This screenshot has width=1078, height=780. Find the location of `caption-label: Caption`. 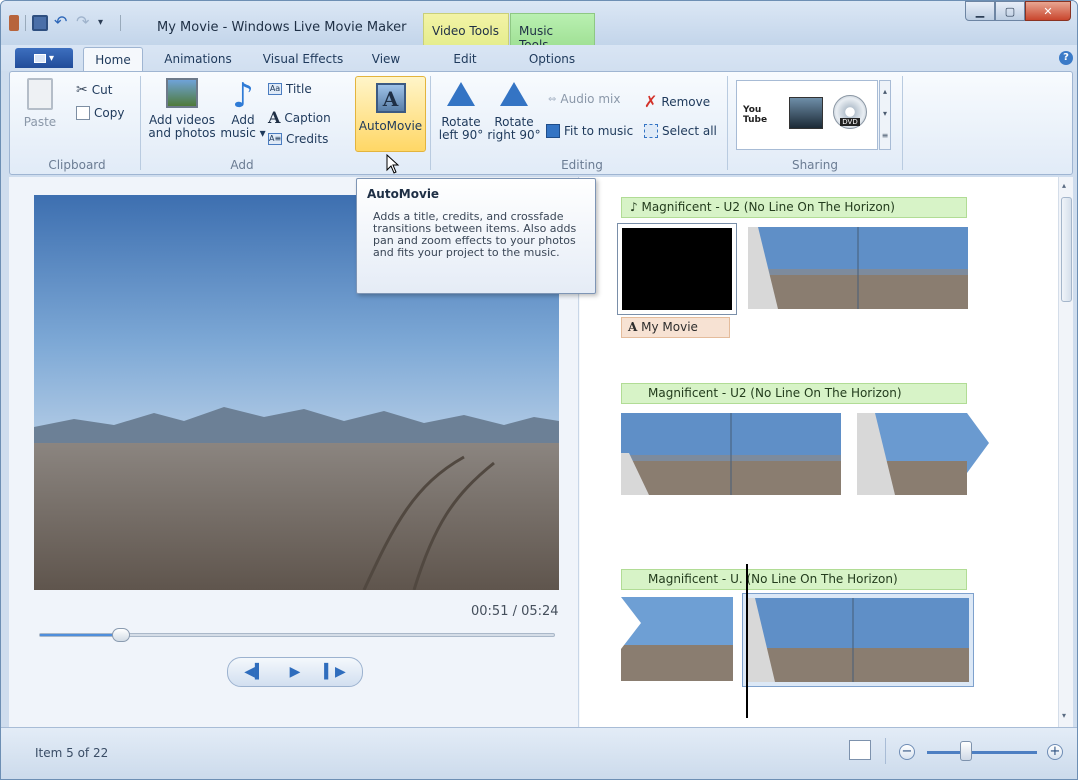

caption-label: Caption is located at coordinates (307, 117).